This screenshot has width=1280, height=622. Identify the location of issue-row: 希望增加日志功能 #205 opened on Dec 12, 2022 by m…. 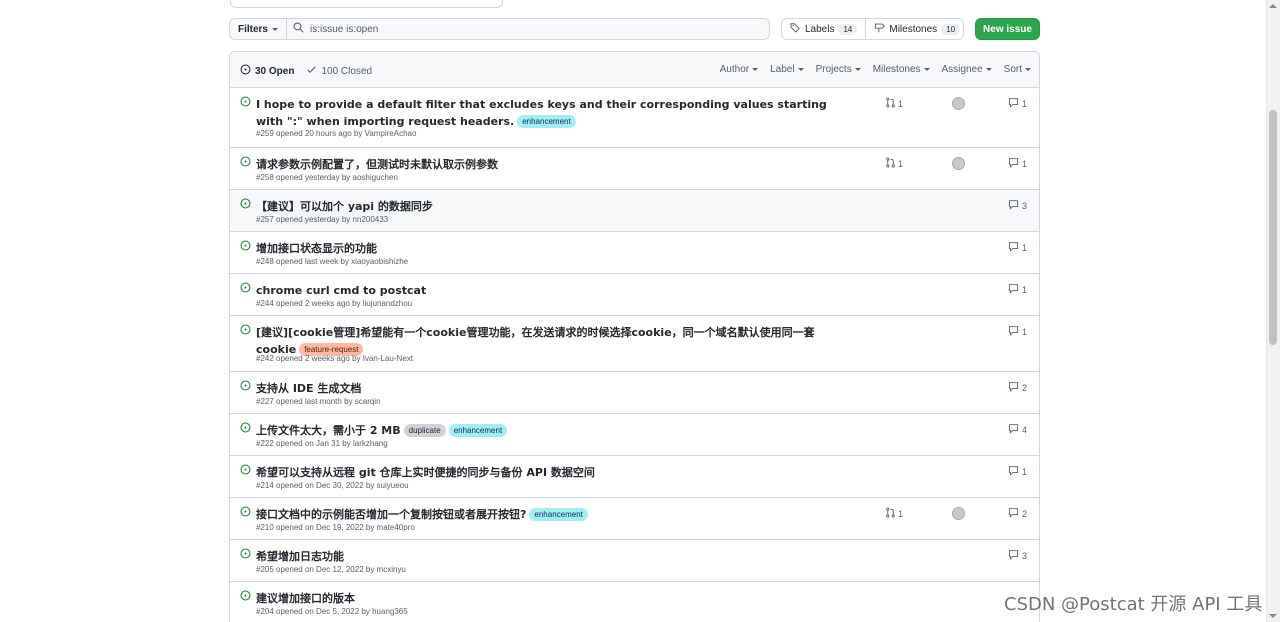
(634, 560).